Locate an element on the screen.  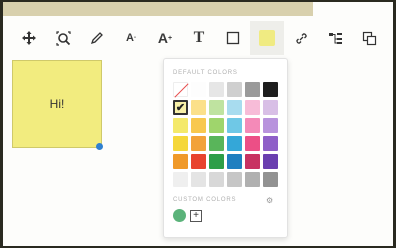
frame-edge-top is located at coordinates (198, 1).